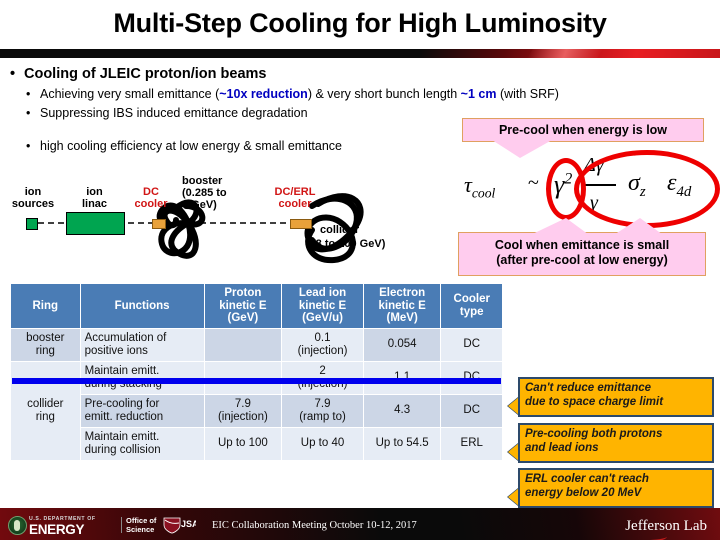 Image resolution: width=720 pixels, height=540 pixels. What do you see at coordinates (159, 224) in the screenshot?
I see `booster-dc-cooler-block` at bounding box center [159, 224].